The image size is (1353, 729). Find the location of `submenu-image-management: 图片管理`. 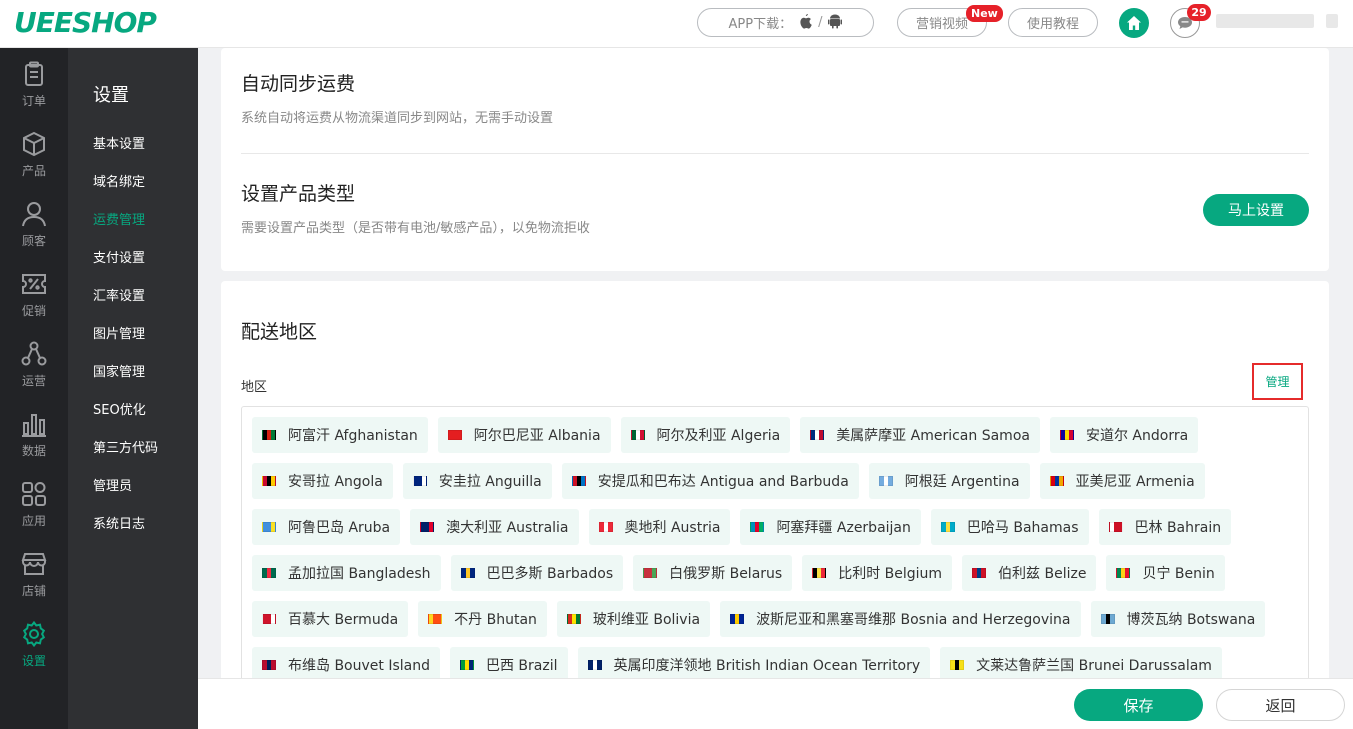

submenu-image-management: 图片管理 is located at coordinates (119, 332).